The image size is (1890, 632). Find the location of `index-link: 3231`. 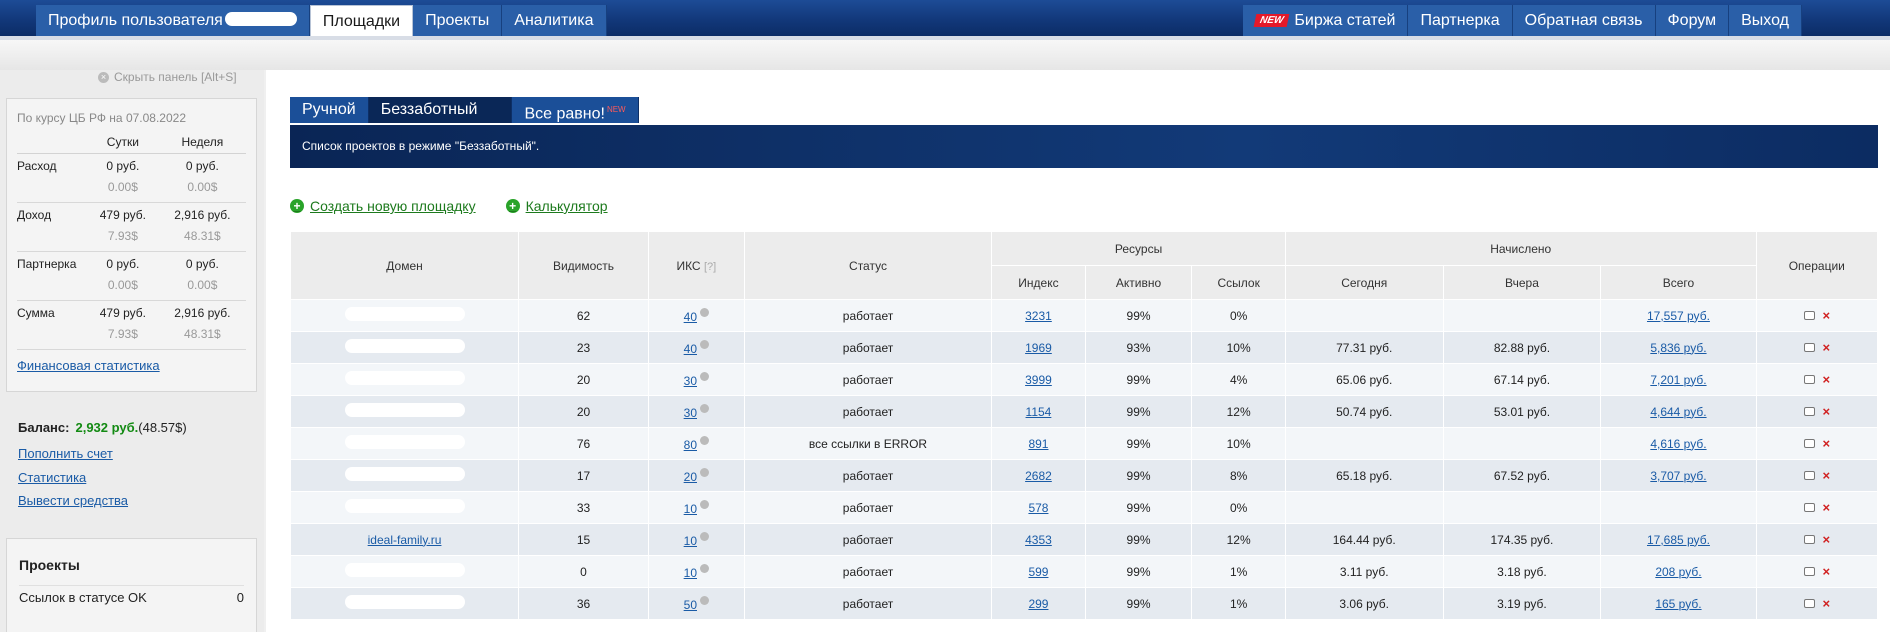

index-link: 3231 is located at coordinates (1038, 316).